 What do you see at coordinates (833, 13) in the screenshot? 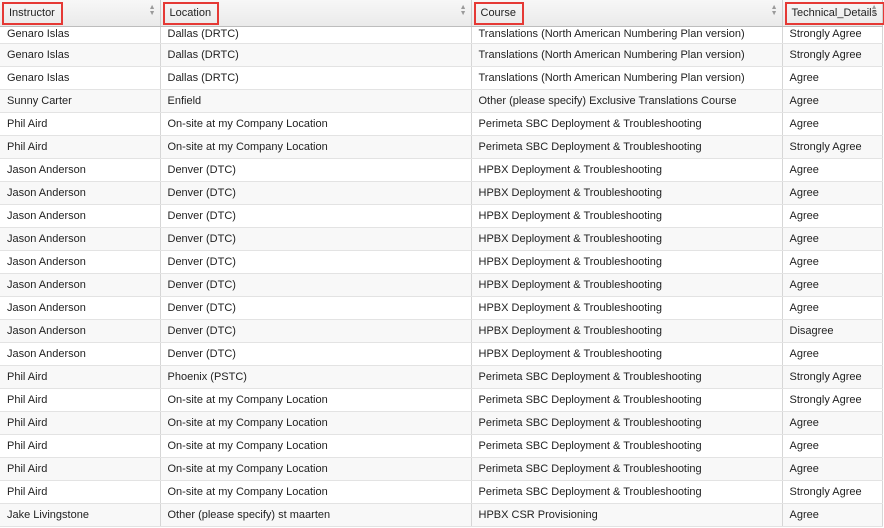
I see `column-header-technical-details: Technical_Details ▲ ▼` at bounding box center [833, 13].